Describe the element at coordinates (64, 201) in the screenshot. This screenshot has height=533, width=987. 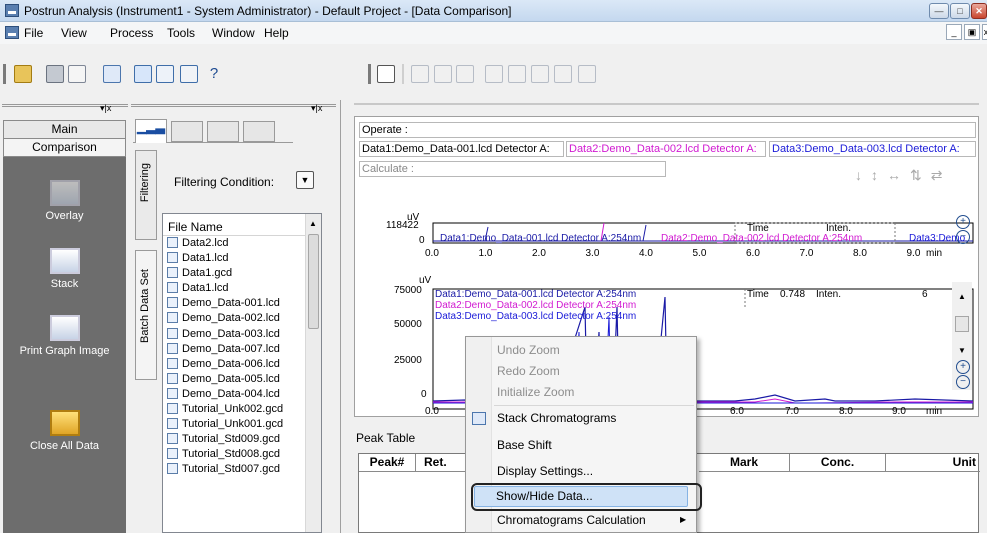
I see `nav-item-overlay: Overlay` at that location.